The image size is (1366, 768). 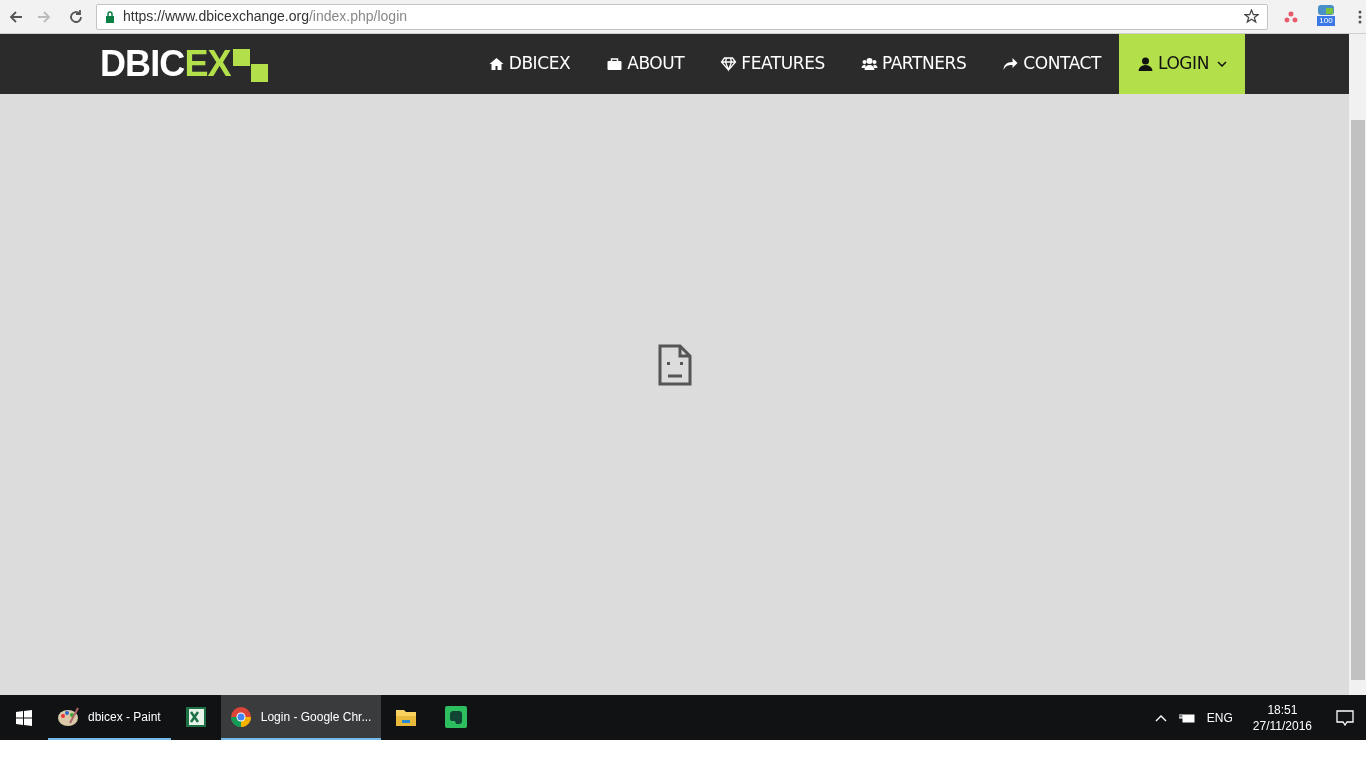 What do you see at coordinates (249, 65) in the screenshot?
I see `squares-logo-icon` at bounding box center [249, 65].